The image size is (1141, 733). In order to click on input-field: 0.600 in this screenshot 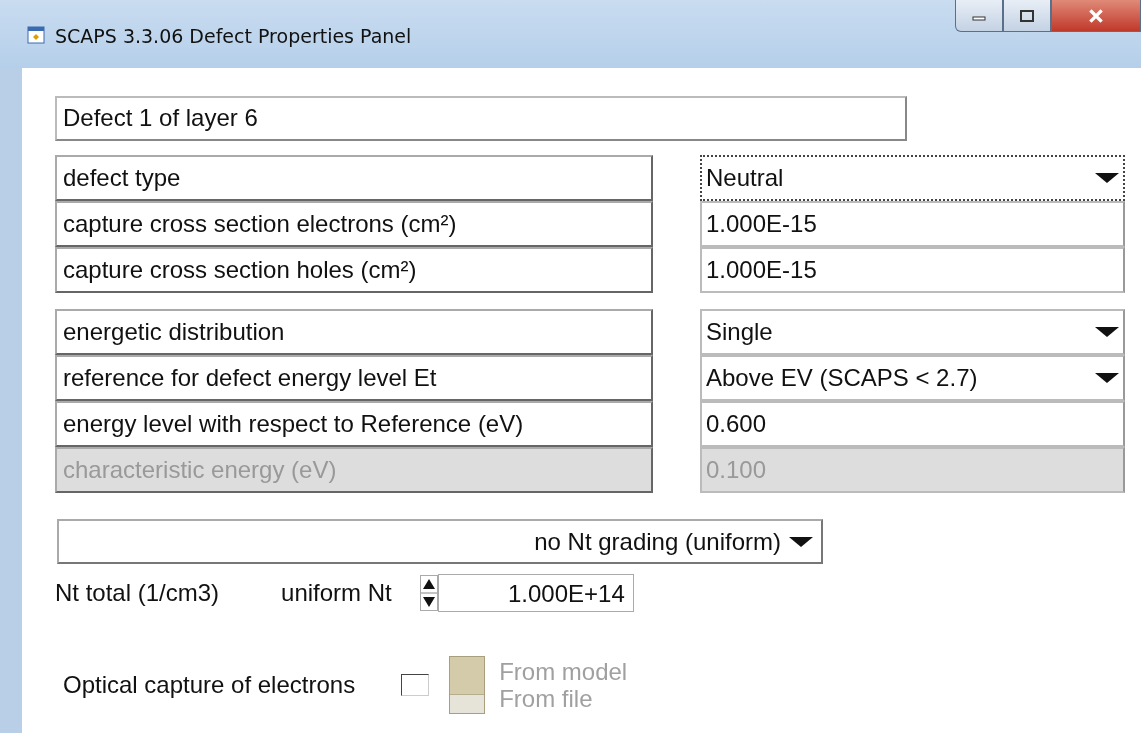, I will do `click(912, 424)`.